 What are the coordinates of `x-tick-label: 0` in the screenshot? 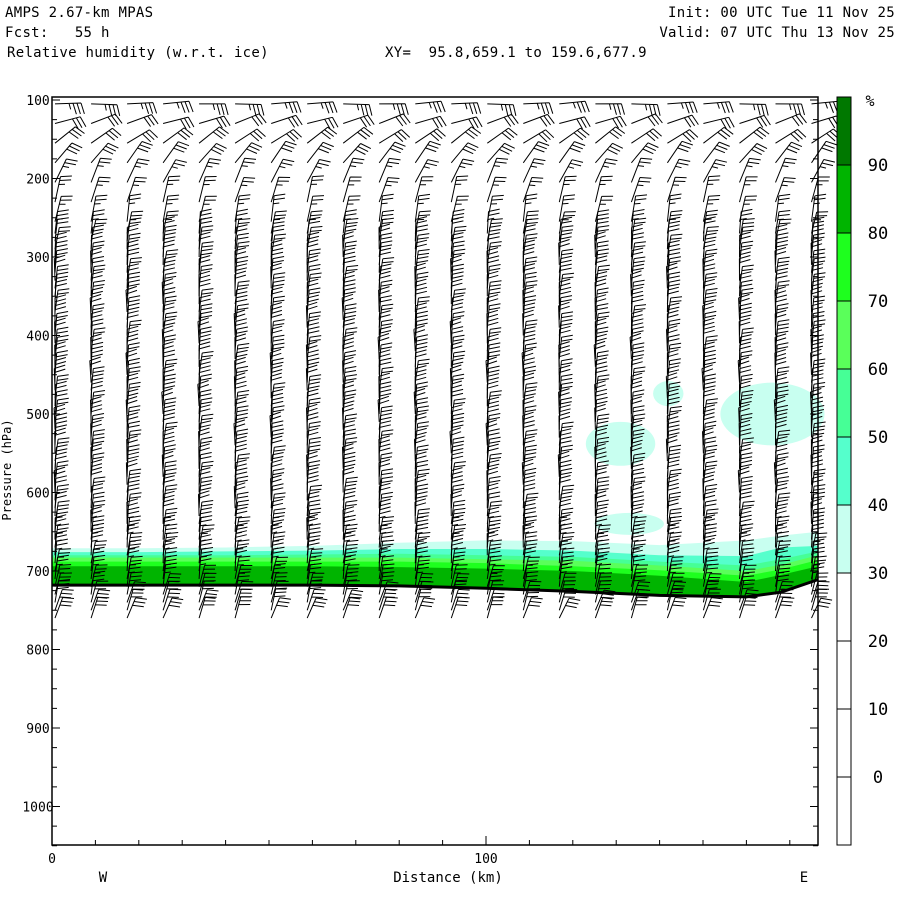 It's located at (52, 859).